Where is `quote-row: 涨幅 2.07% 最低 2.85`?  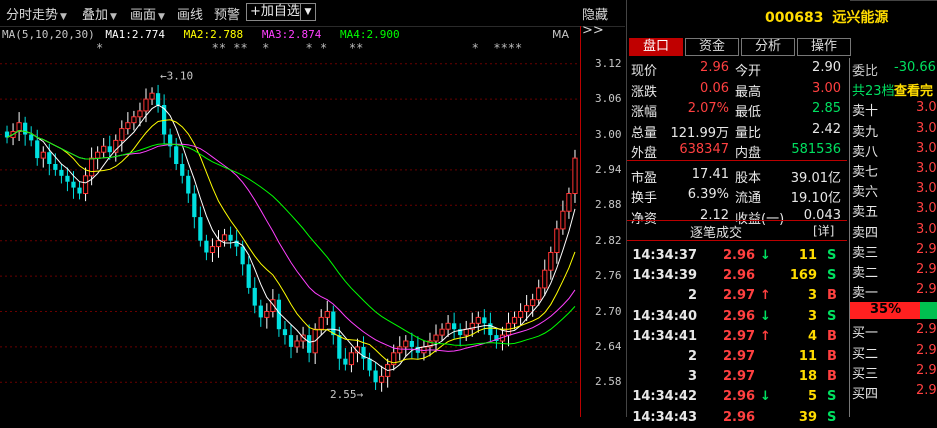 quote-row: 涨幅 2.07% 最低 2.85 is located at coordinates (737, 109).